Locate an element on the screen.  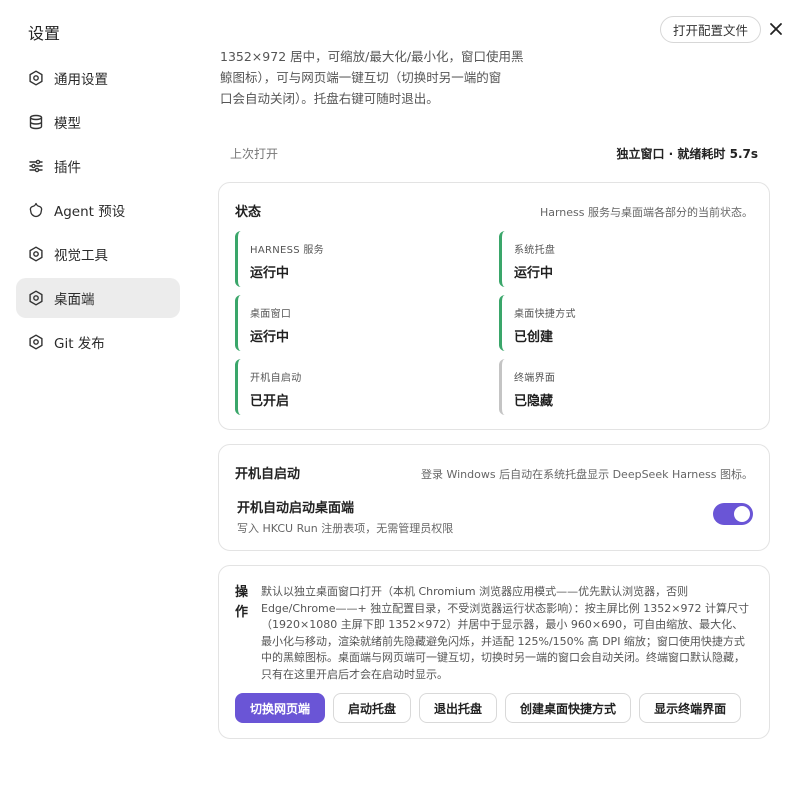
sidebar-item-label: 模型 is located at coordinates (67, 124).